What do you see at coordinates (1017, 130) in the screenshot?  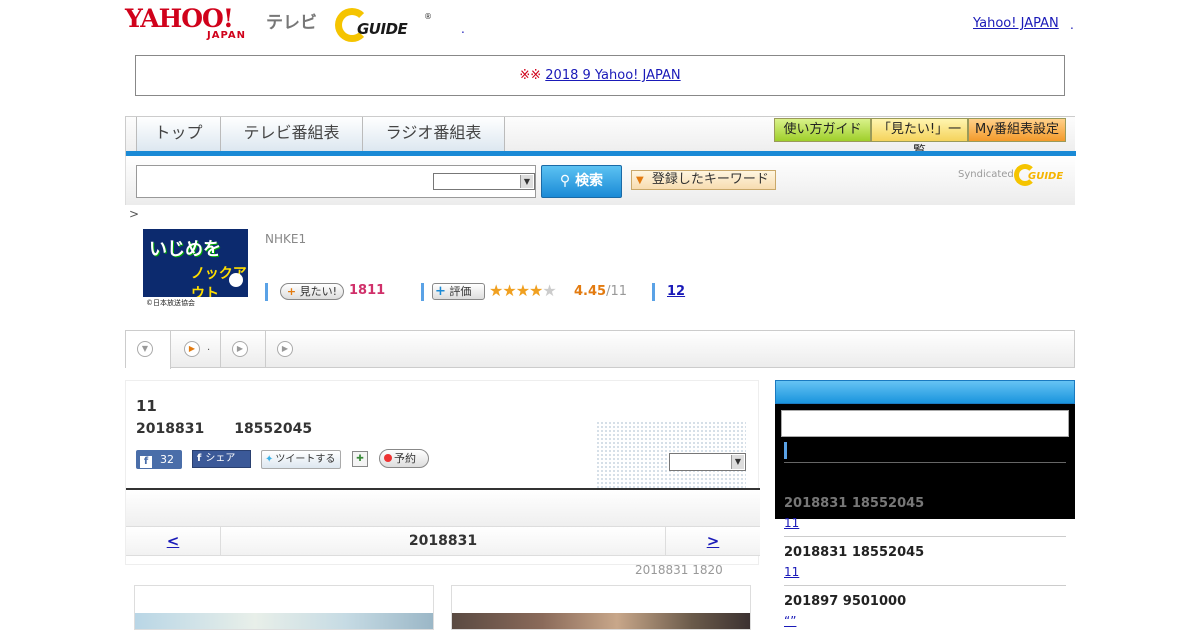 I see `my-guide-settings-button: My番組表設定` at bounding box center [1017, 130].